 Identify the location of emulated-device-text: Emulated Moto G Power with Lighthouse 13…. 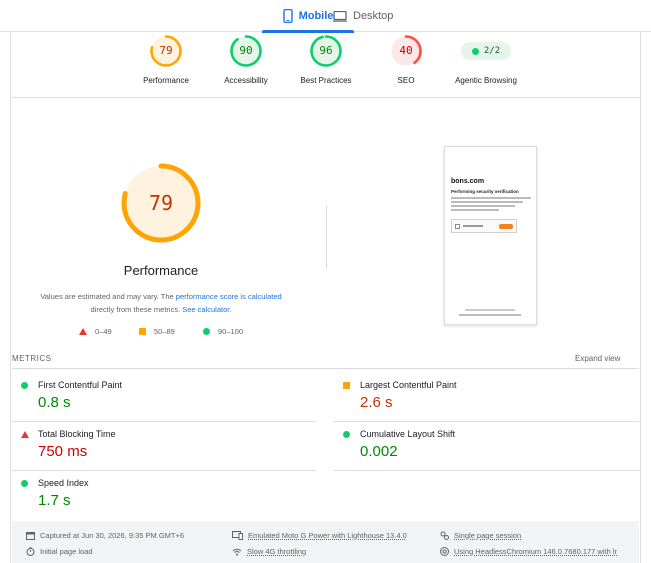
(327, 535).